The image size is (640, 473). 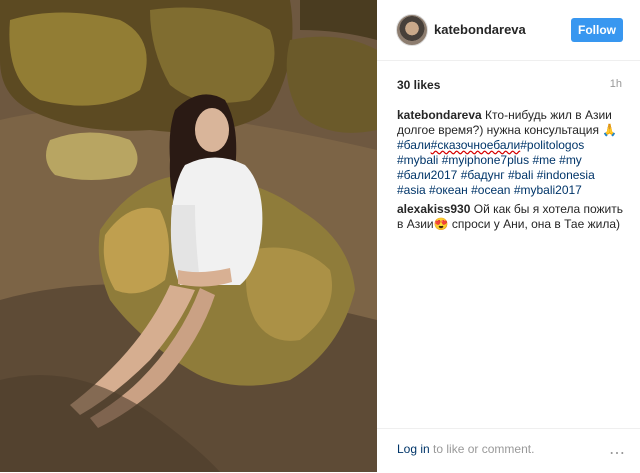 What do you see at coordinates (448, 190) in the screenshot?
I see `hashtag-link: #океан` at bounding box center [448, 190].